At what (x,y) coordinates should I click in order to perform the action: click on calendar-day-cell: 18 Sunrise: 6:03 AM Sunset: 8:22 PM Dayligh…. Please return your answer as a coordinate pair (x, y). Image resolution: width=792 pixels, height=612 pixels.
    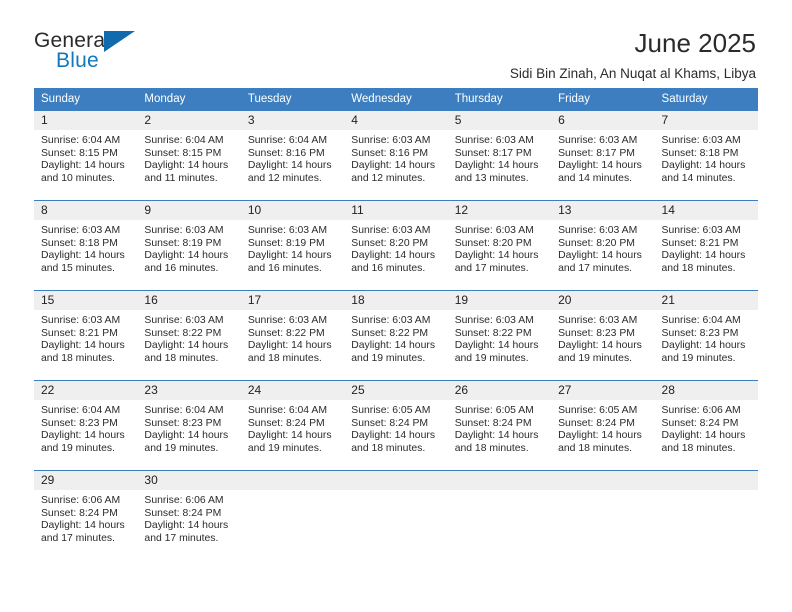
    Looking at the image, I should click on (396, 335).